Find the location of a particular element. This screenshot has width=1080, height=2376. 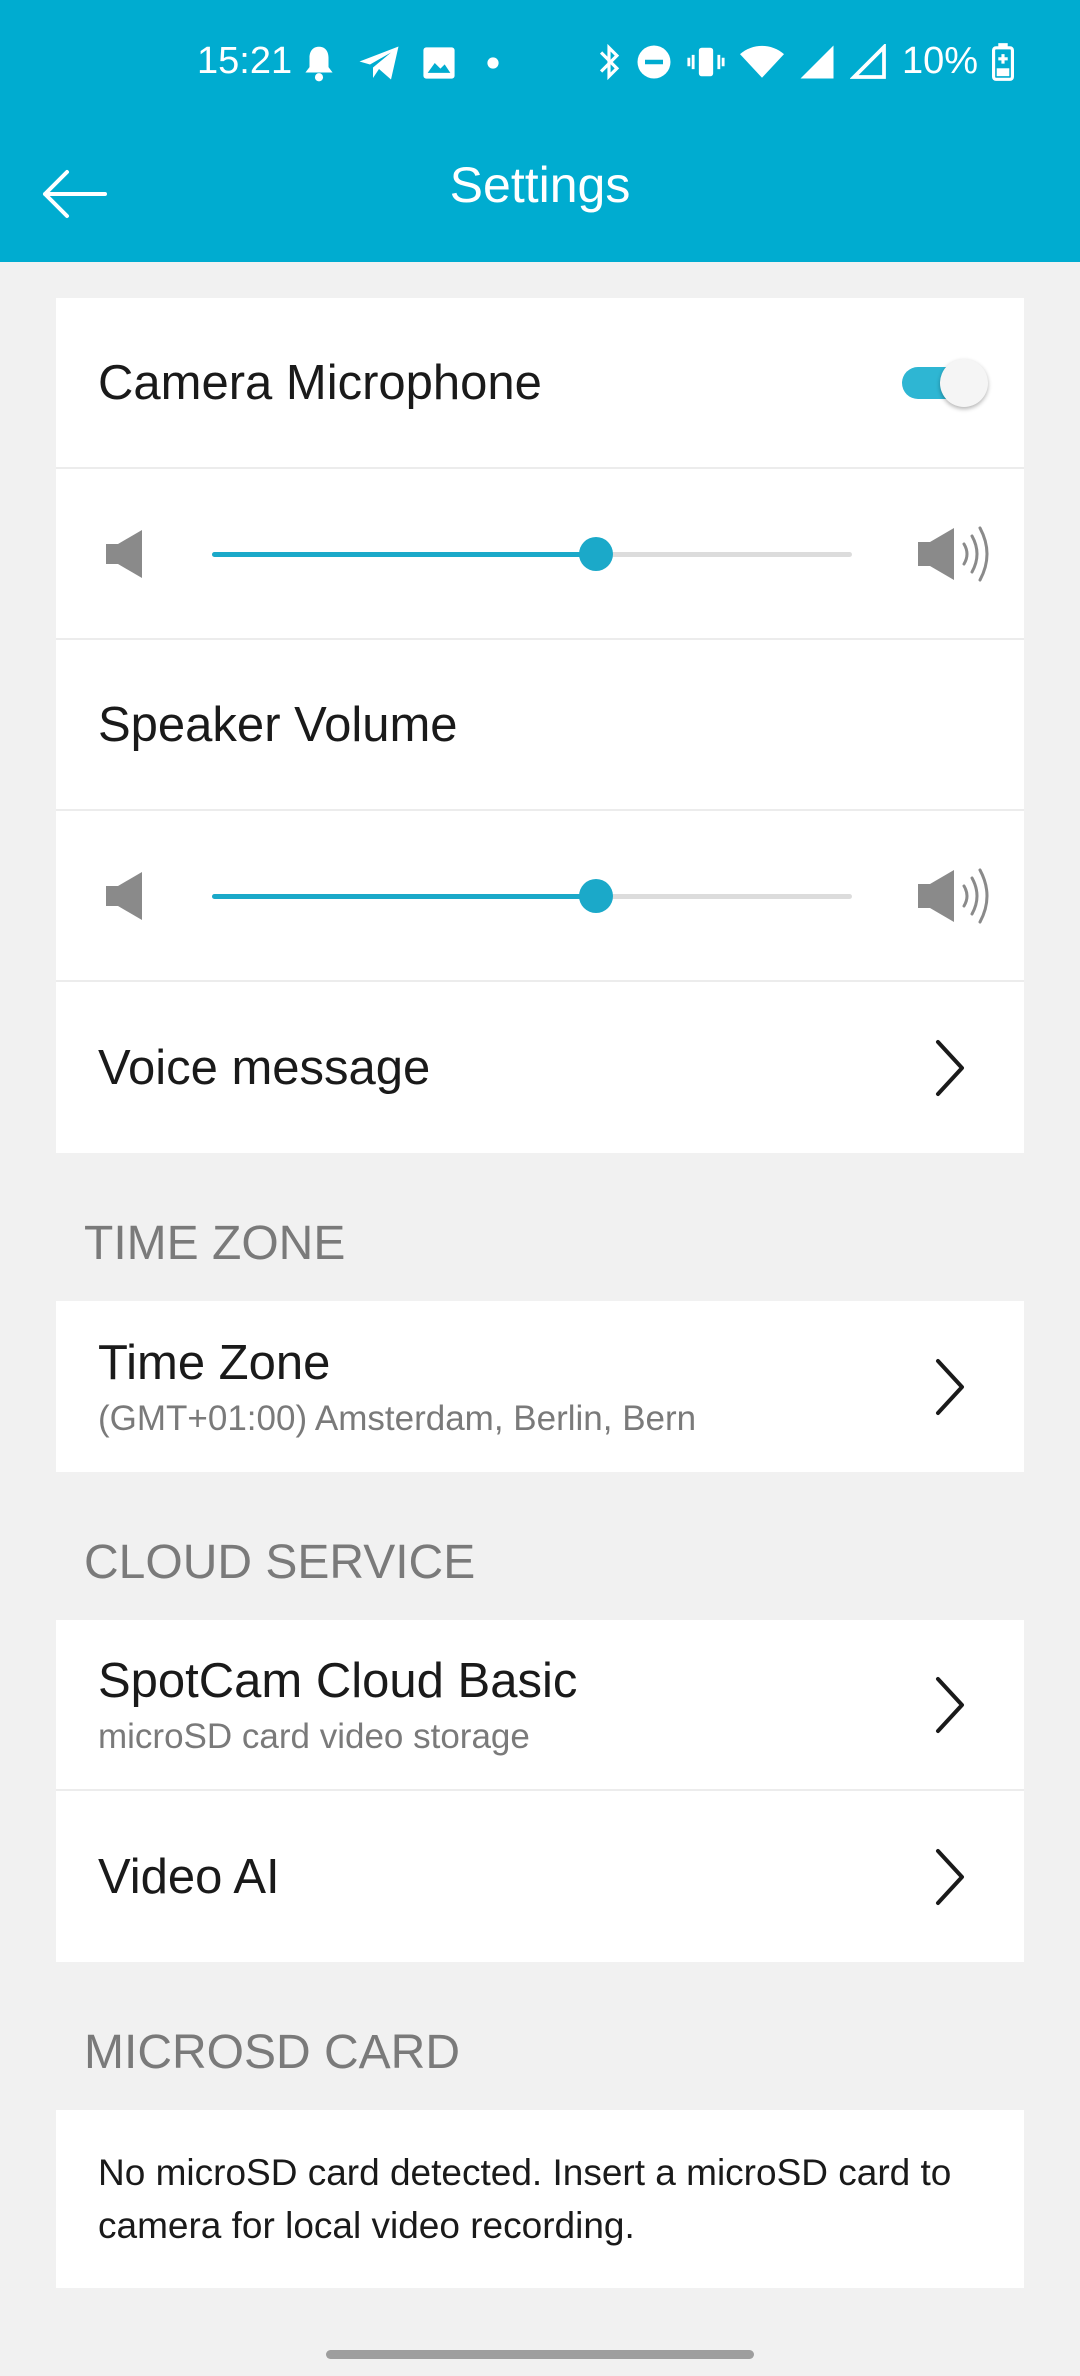

time-zone-value: (GMT+01:00) Amsterdam, Berlin, Bern is located at coordinates (397, 1418).